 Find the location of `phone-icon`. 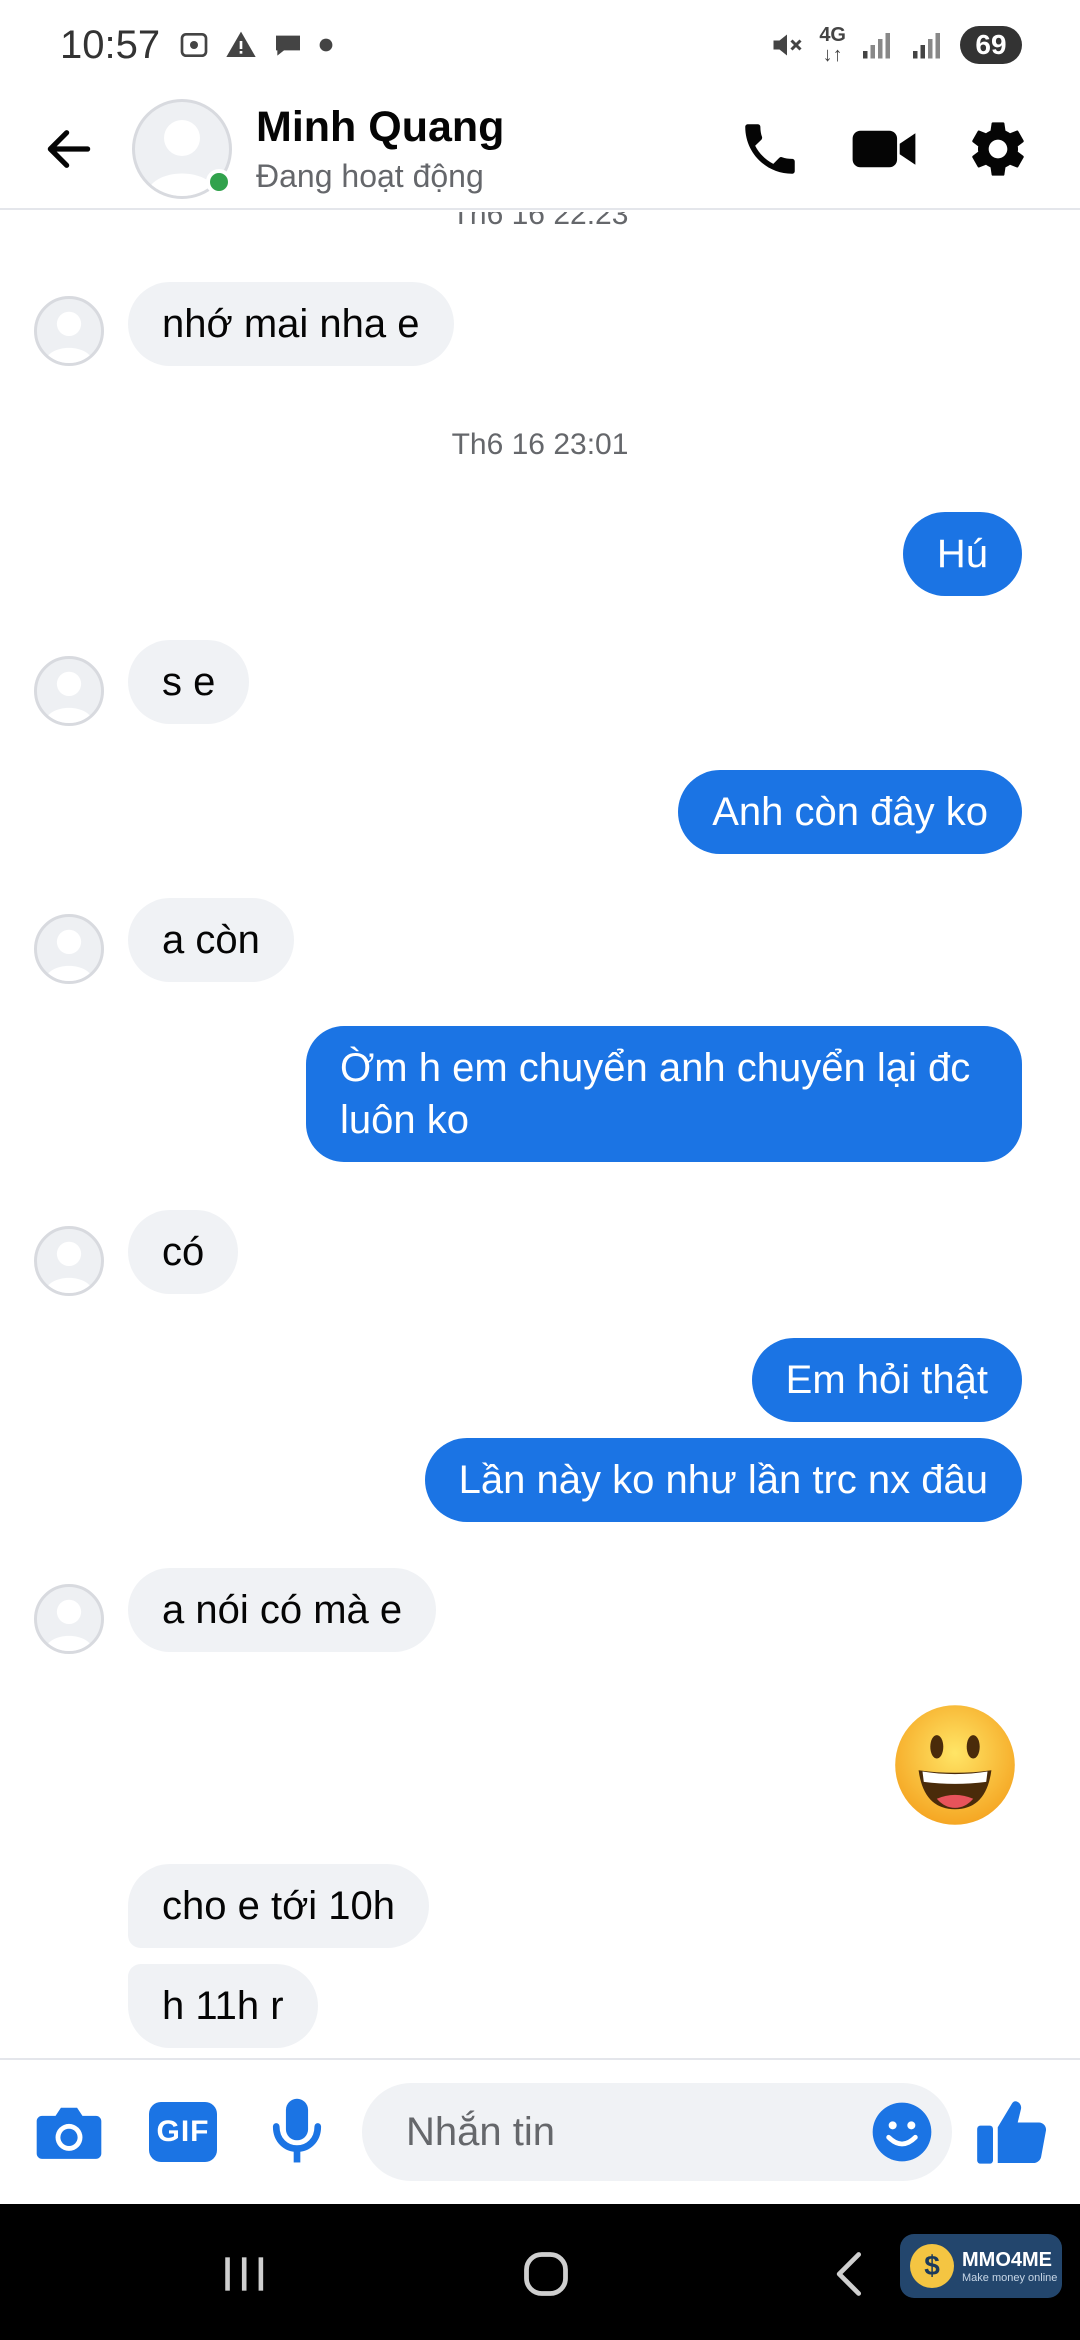

phone-icon is located at coordinates (770, 149).